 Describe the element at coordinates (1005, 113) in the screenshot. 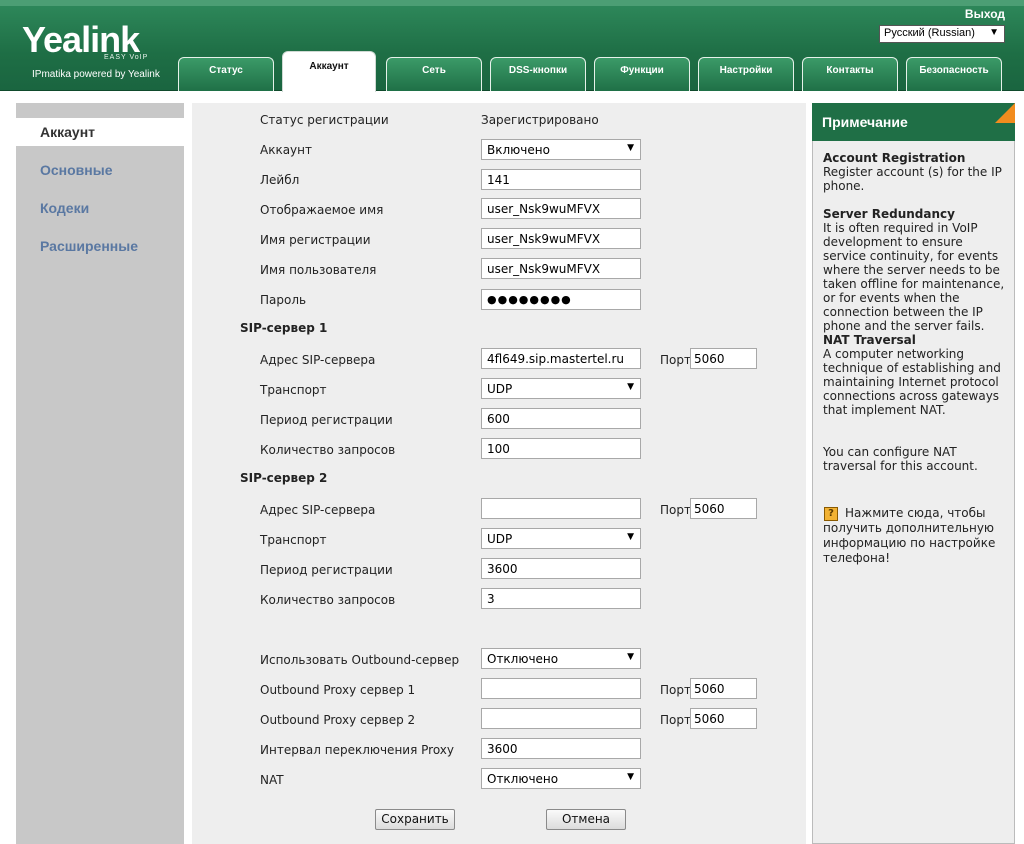

I see `corner-fold-icon` at that location.